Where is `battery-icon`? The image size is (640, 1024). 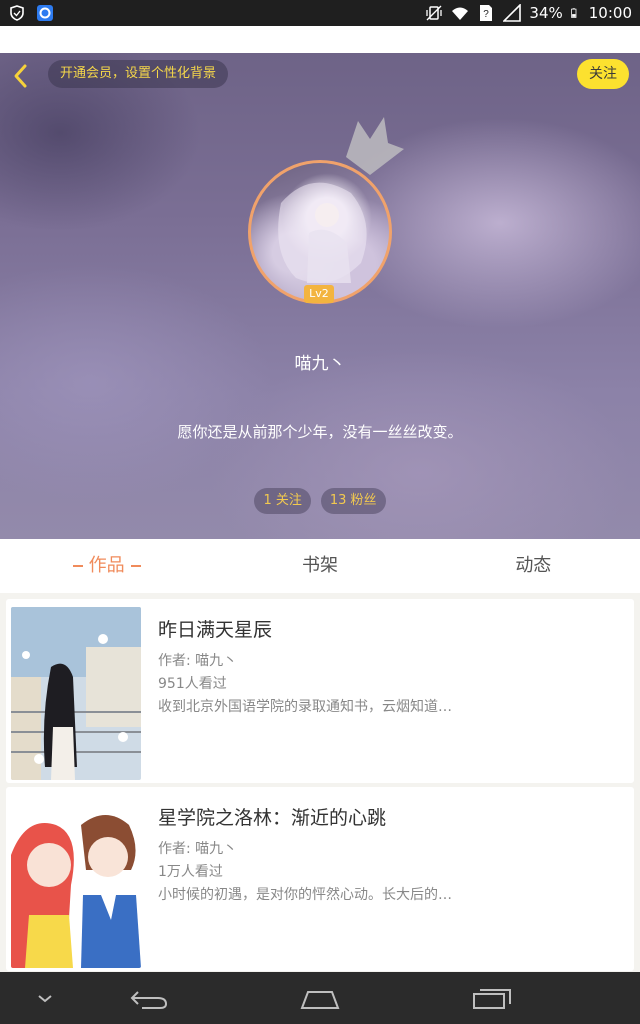 battery-icon is located at coordinates (573, 13).